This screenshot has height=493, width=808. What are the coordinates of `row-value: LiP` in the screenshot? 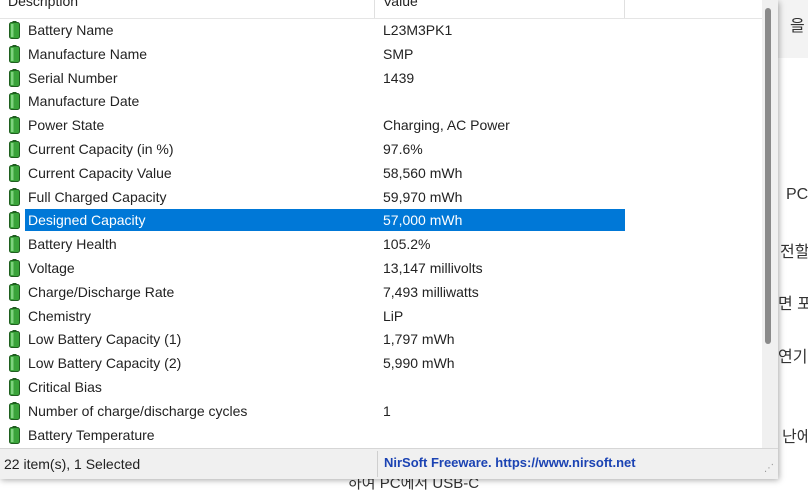 It's located at (393, 315).